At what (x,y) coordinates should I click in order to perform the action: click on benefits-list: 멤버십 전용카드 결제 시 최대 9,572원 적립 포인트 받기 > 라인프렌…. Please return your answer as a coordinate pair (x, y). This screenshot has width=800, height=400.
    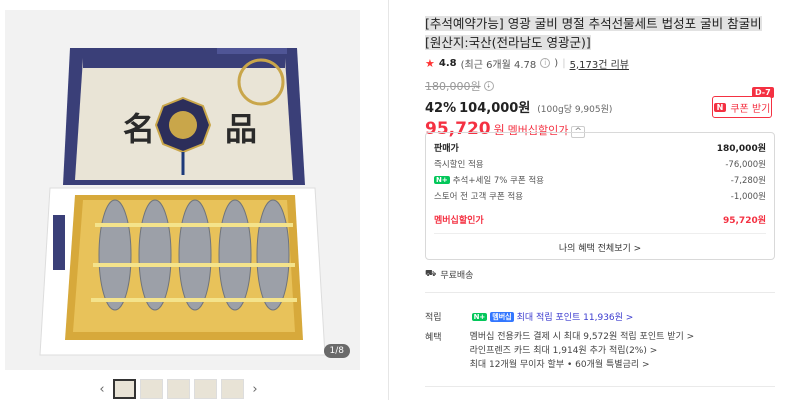
    Looking at the image, I should click on (582, 351).